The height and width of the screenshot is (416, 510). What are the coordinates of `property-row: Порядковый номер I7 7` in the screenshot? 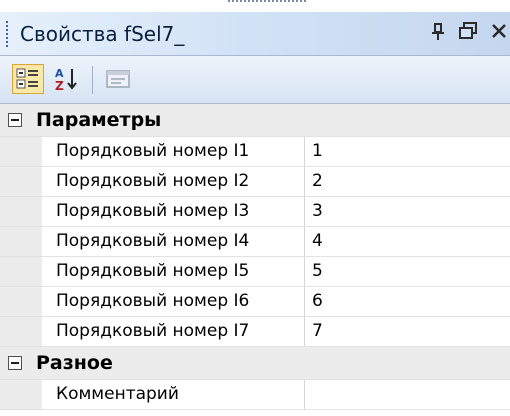 It's located at (255, 332).